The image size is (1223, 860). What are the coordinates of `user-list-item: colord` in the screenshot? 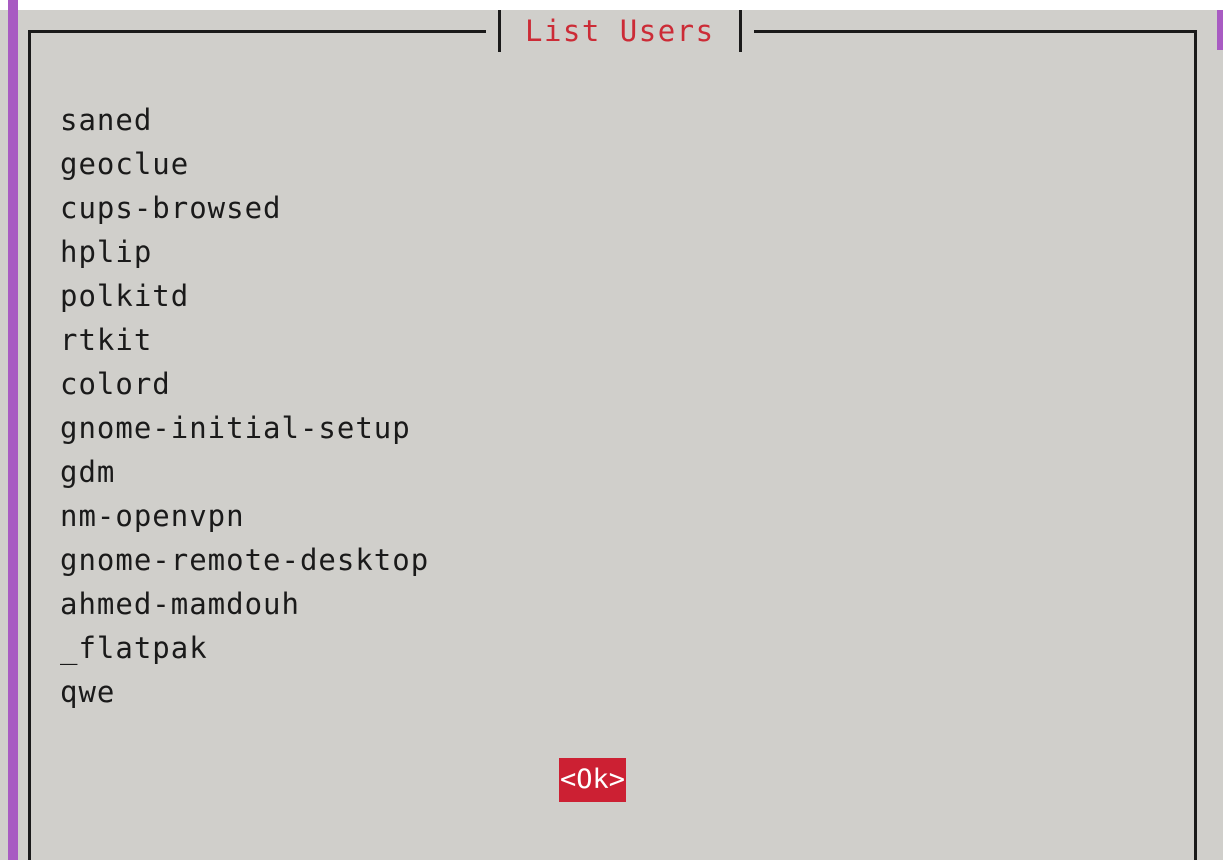 It's located at (115, 384).